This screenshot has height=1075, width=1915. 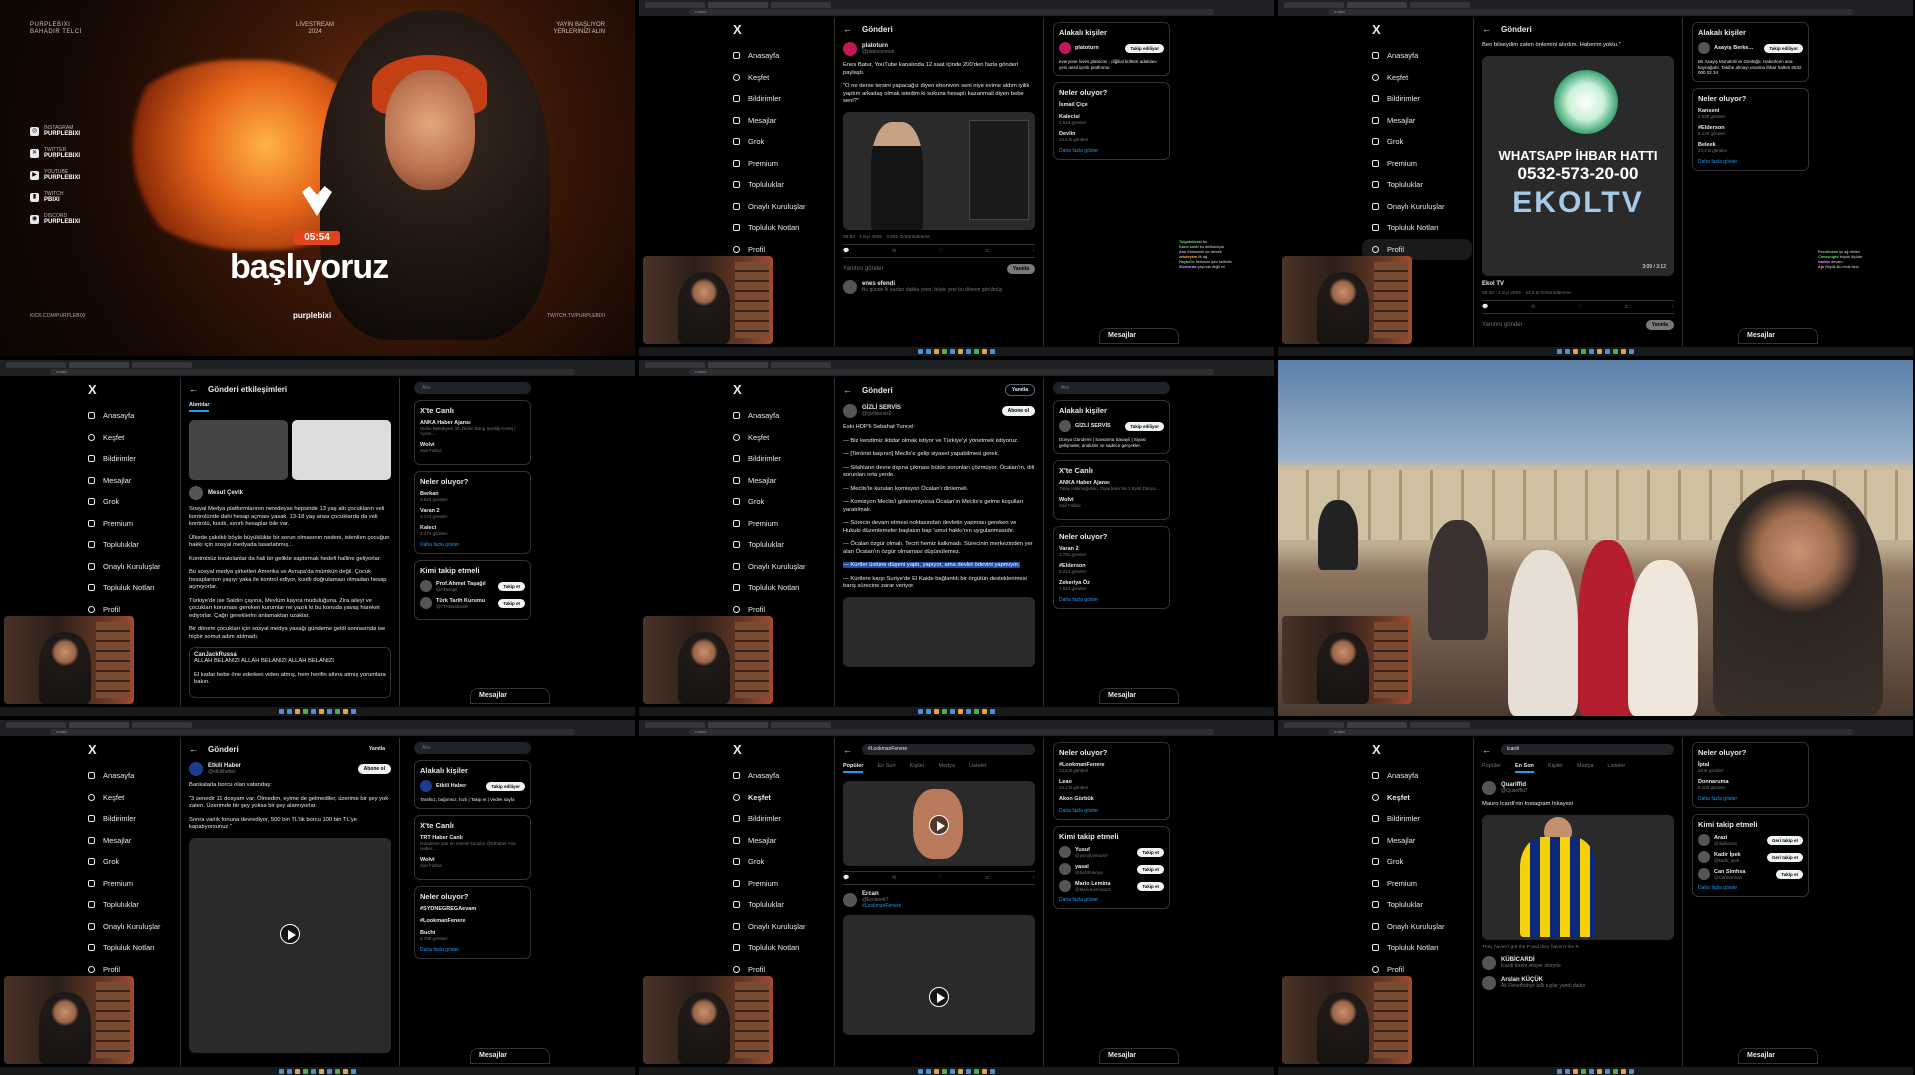 I want to click on post-image, so click(x=939, y=170).